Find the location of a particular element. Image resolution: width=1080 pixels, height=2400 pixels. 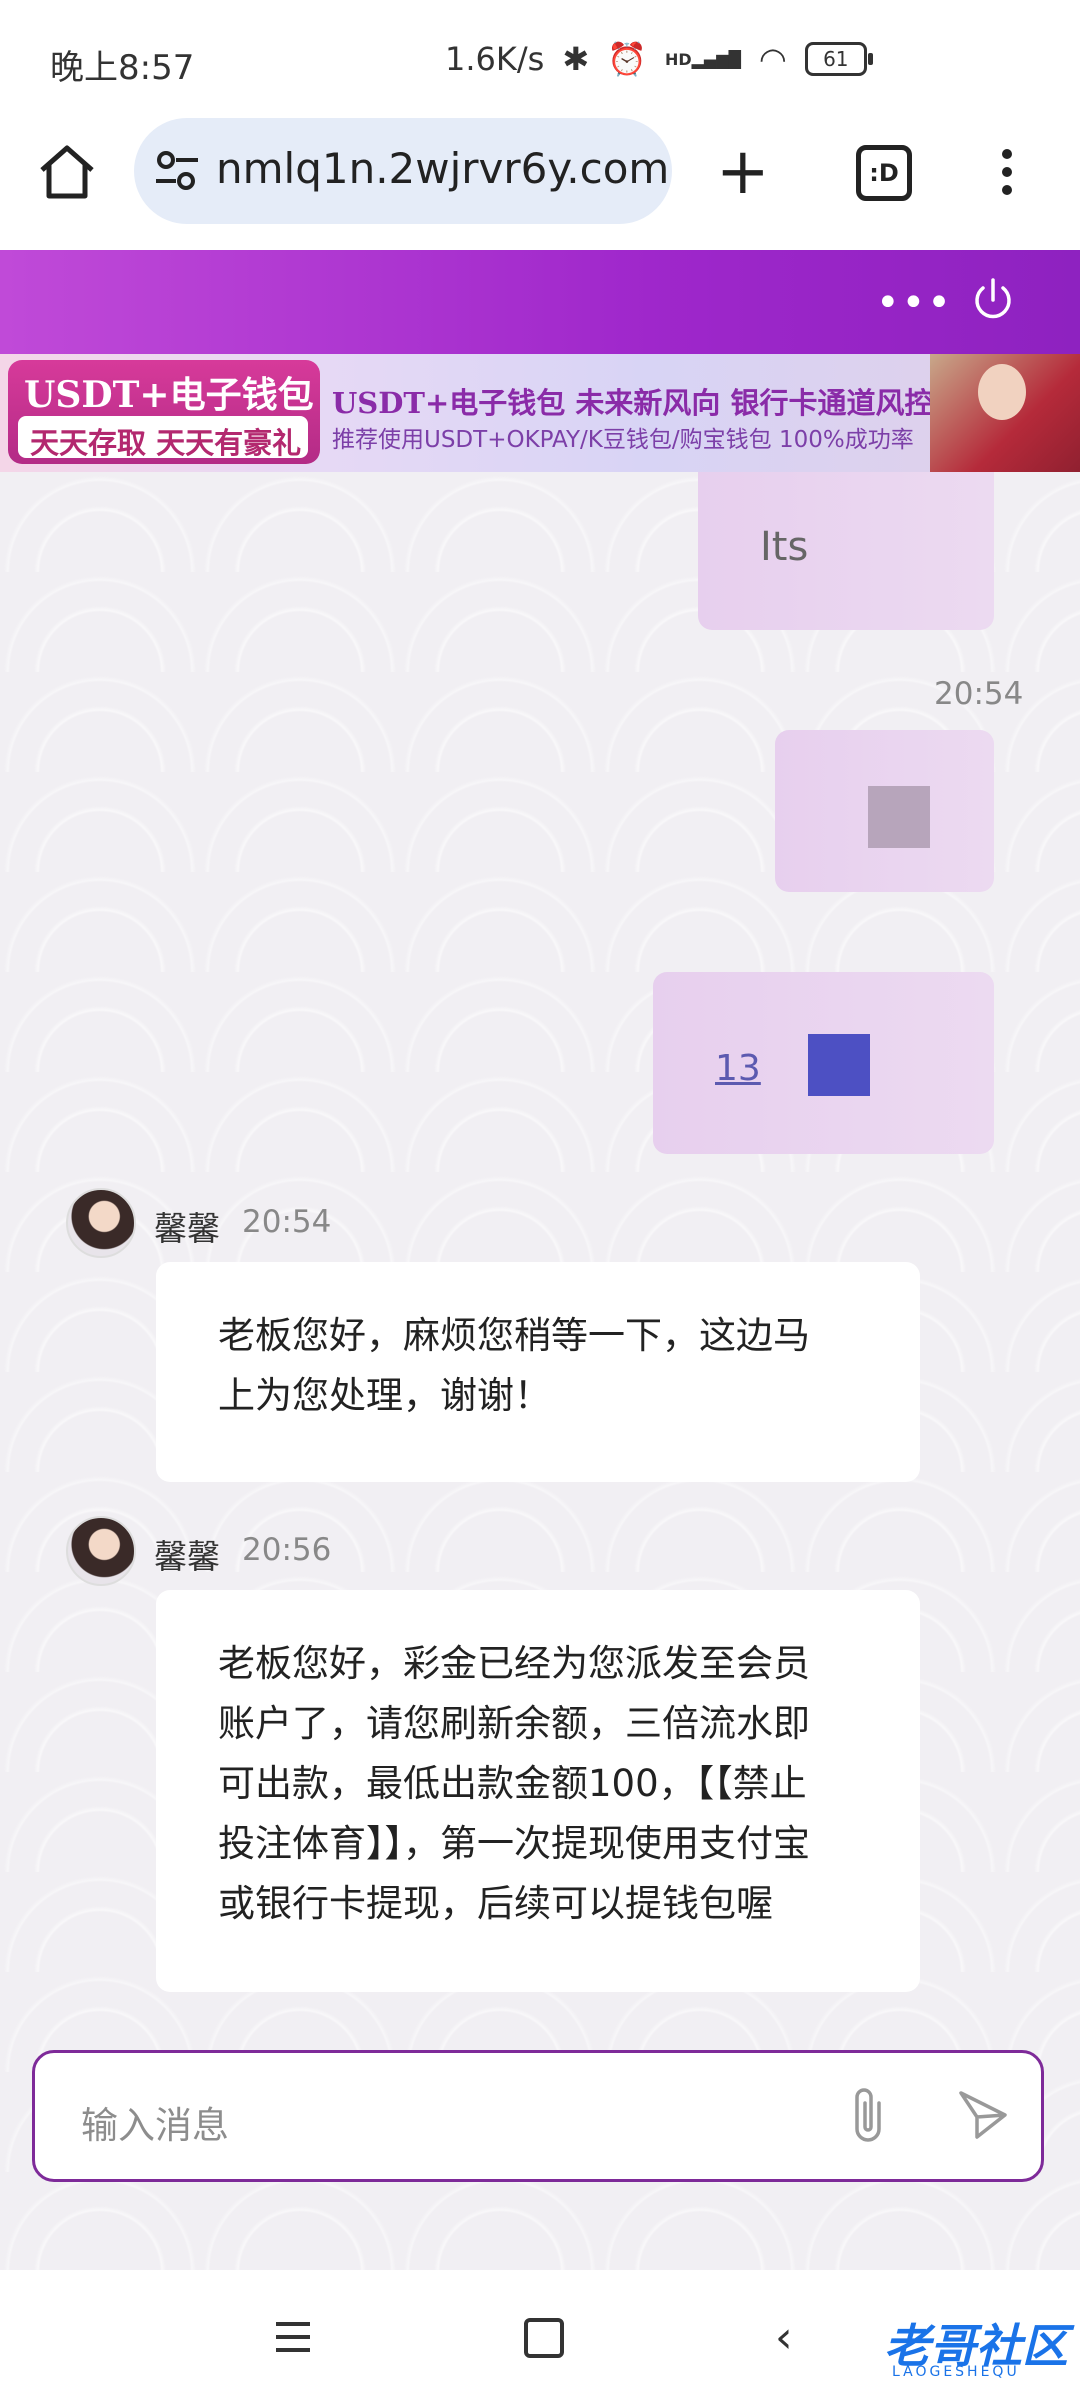

message-time: 20:54 is located at coordinates (287, 1222).